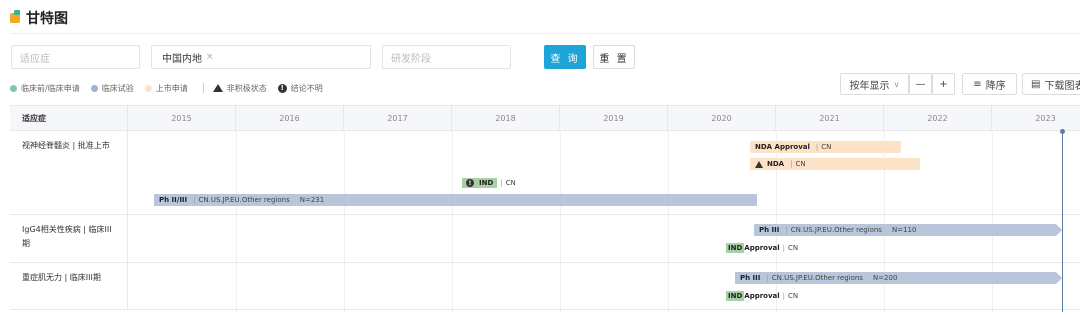  Describe the element at coordinates (290, 118) in the screenshot. I see `year-header: 2016` at that location.